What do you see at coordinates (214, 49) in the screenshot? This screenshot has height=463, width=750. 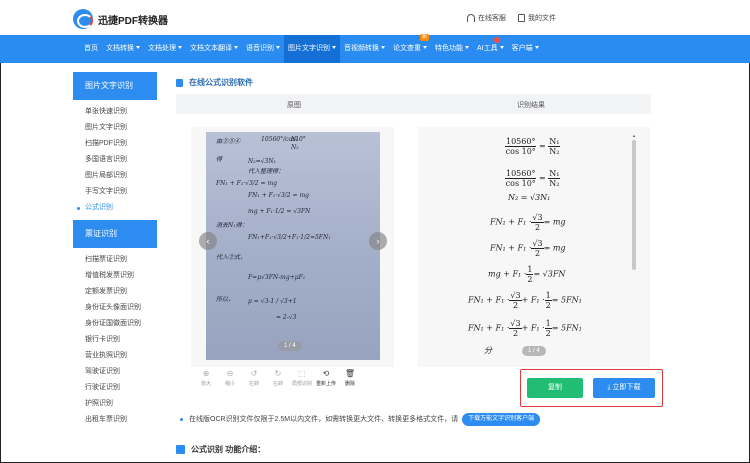 I see `nav-item: 文档文本翻译` at bounding box center [214, 49].